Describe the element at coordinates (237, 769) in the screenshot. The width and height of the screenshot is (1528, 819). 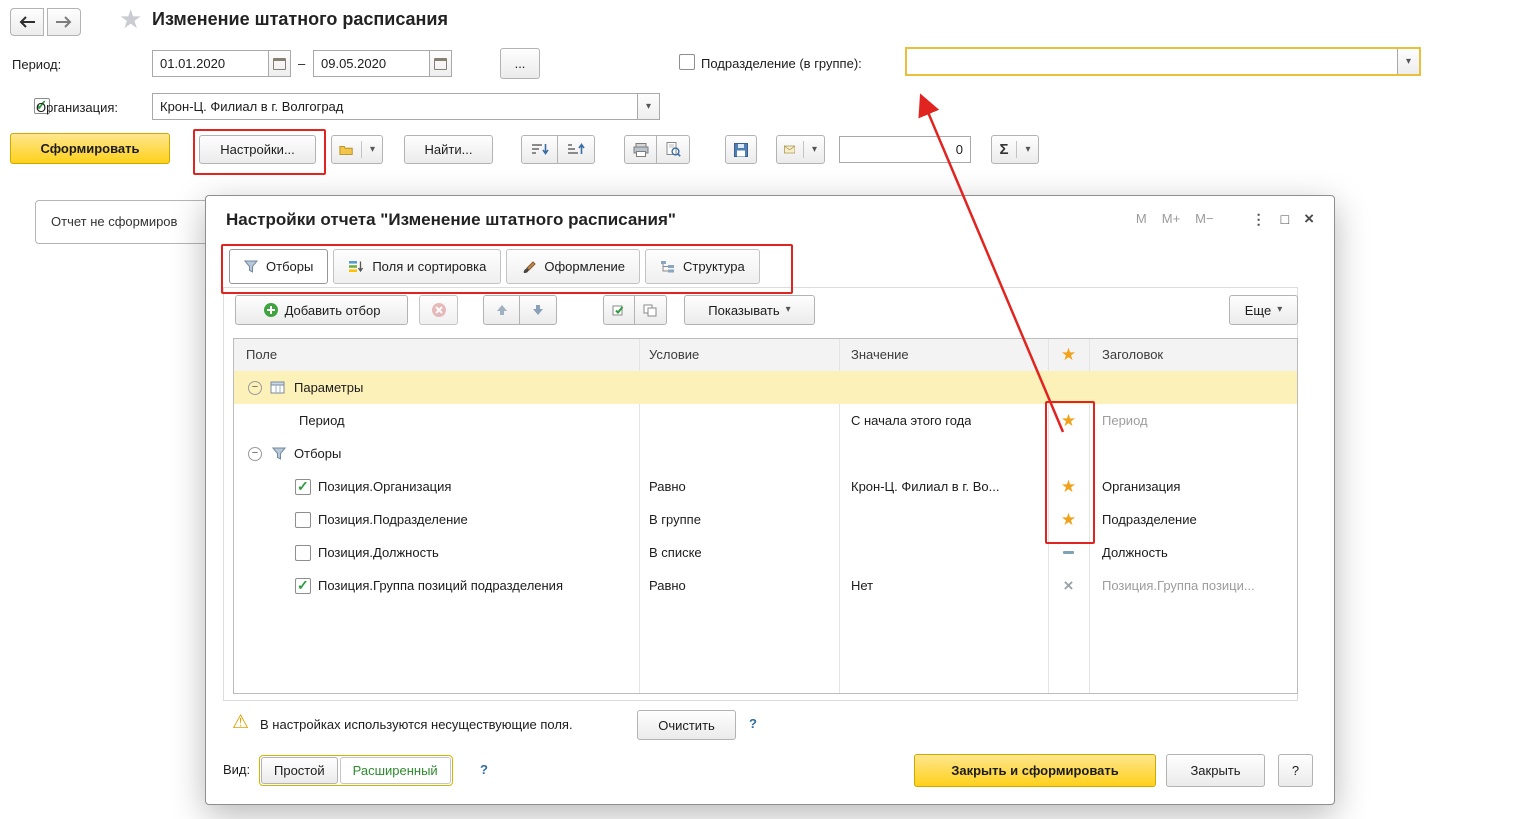
I see `view-label: Вид:` at that location.